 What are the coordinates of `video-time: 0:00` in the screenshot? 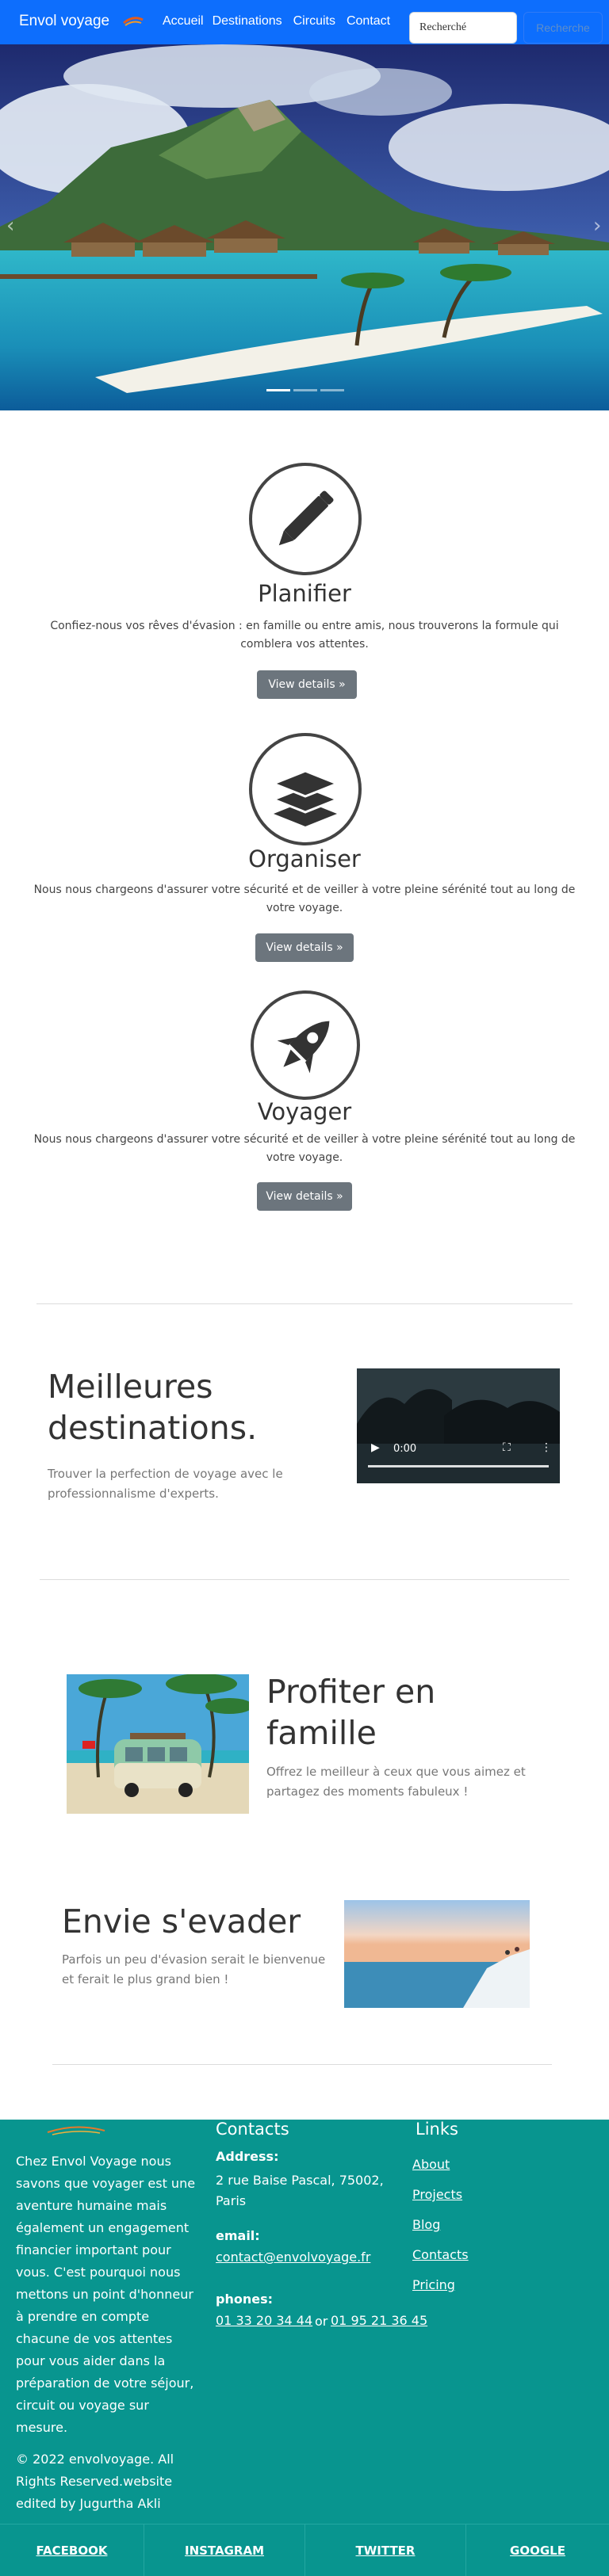 It's located at (405, 1449).